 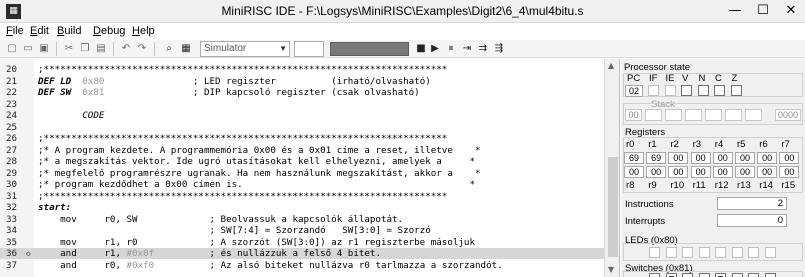 What do you see at coordinates (12, 49) in the screenshot?
I see `new-file-icon: ▢` at bounding box center [12, 49].